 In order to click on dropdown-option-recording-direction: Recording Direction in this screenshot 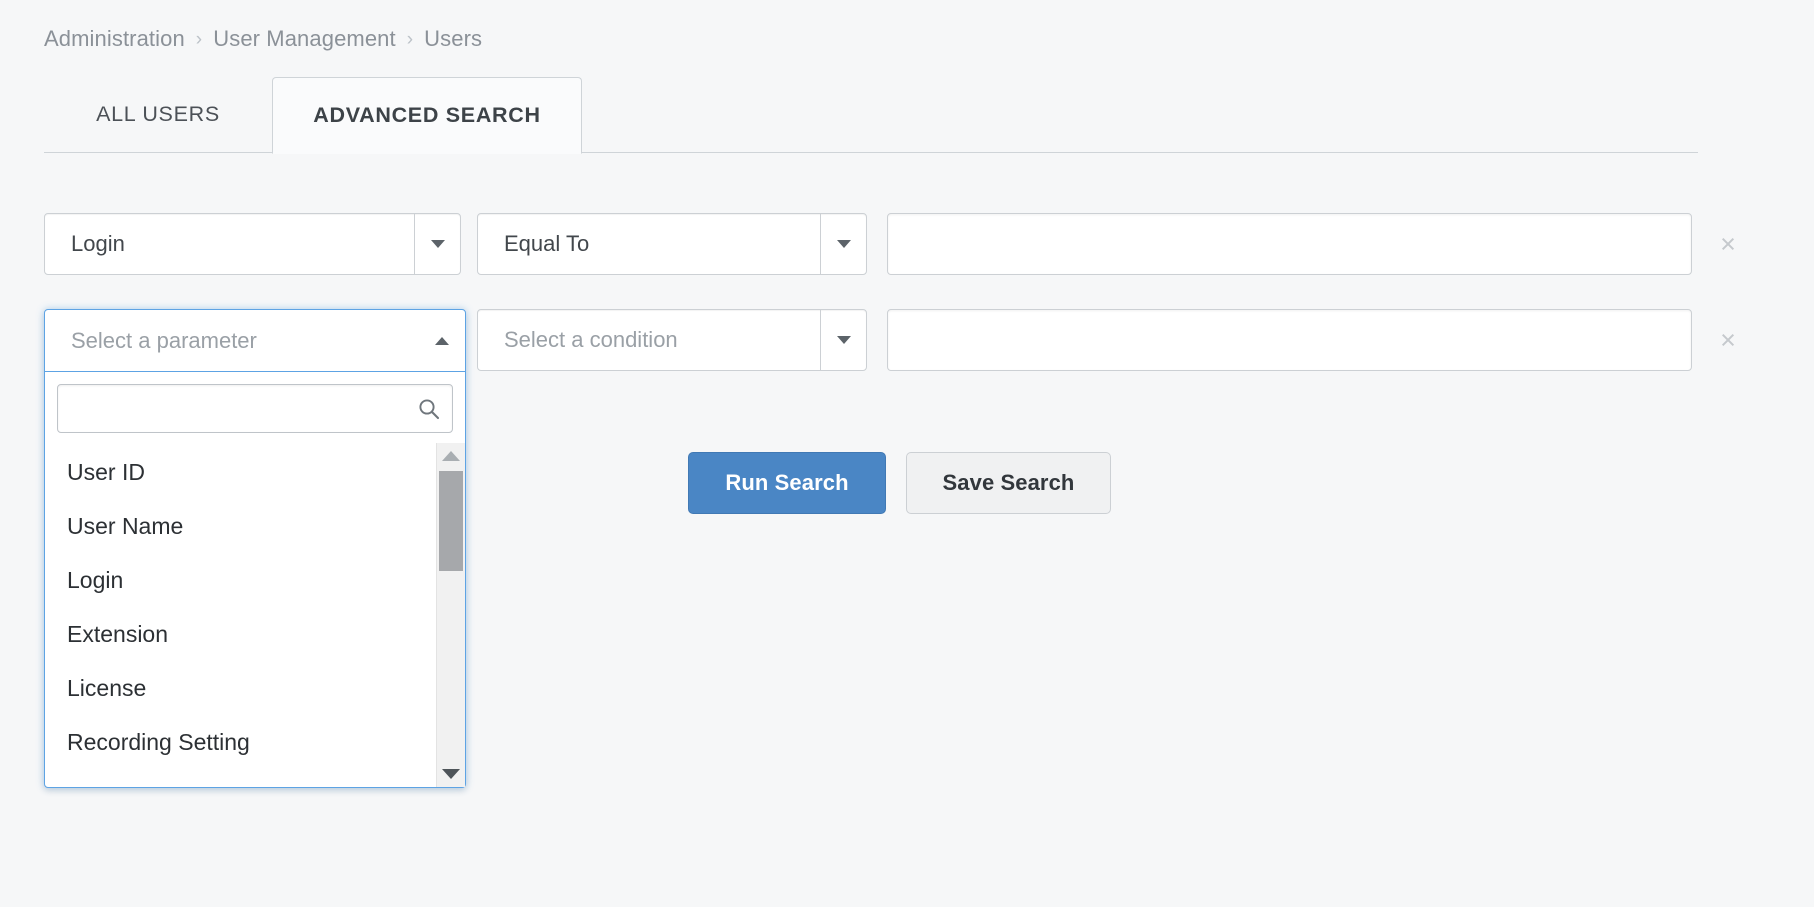, I will do `click(240, 778)`.